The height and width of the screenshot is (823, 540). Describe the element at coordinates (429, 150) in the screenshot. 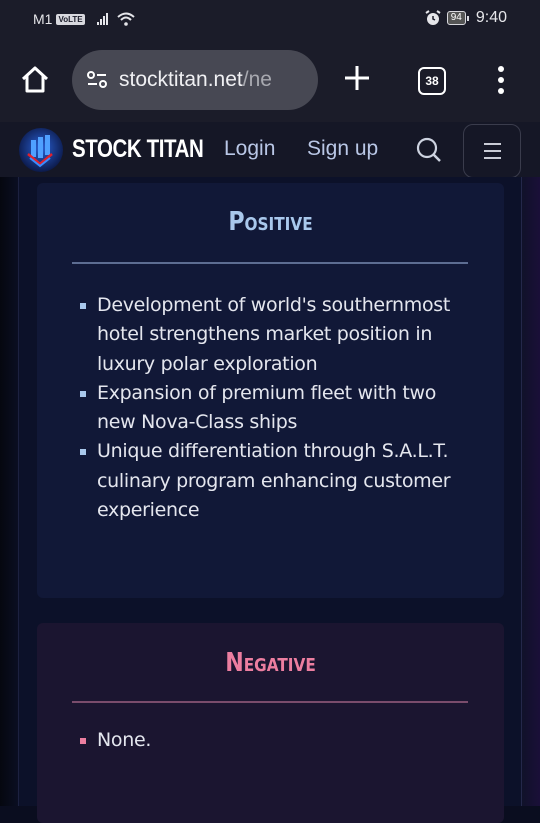

I see `search-icon` at that location.